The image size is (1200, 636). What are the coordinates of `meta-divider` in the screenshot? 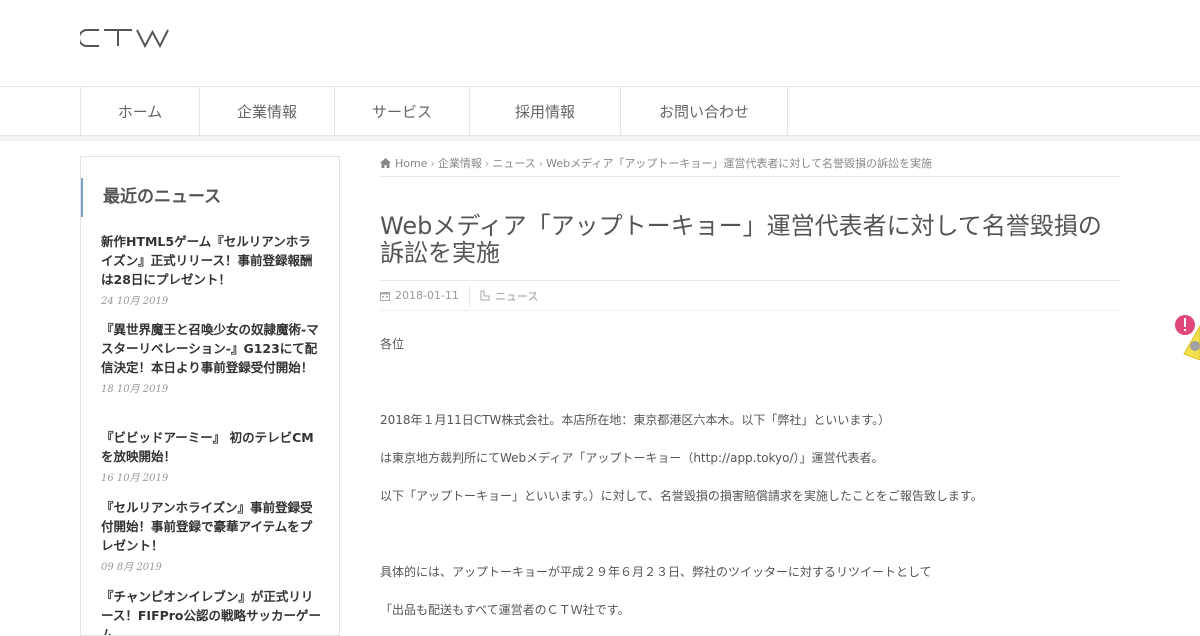 It's located at (469, 295).